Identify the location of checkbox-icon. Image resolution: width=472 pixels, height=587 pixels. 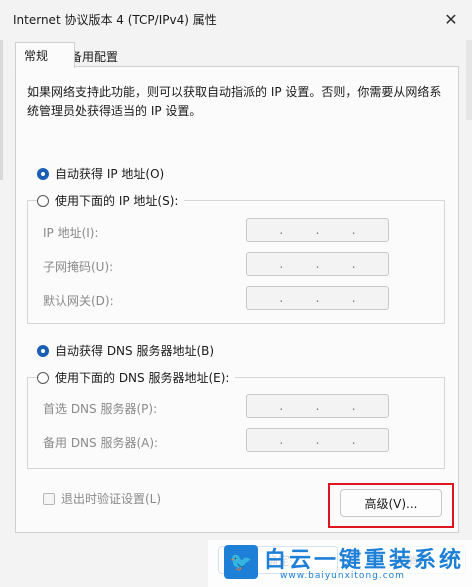
(49, 498).